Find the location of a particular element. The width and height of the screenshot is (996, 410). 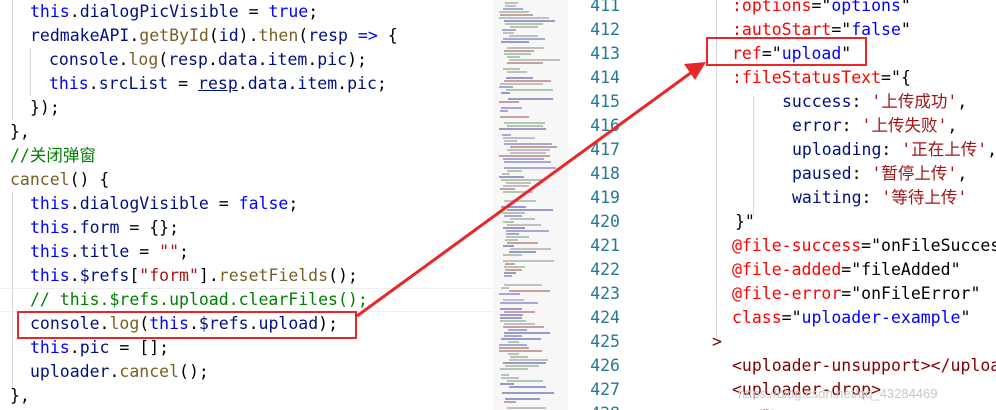

code-token: data is located at coordinates (237, 59).